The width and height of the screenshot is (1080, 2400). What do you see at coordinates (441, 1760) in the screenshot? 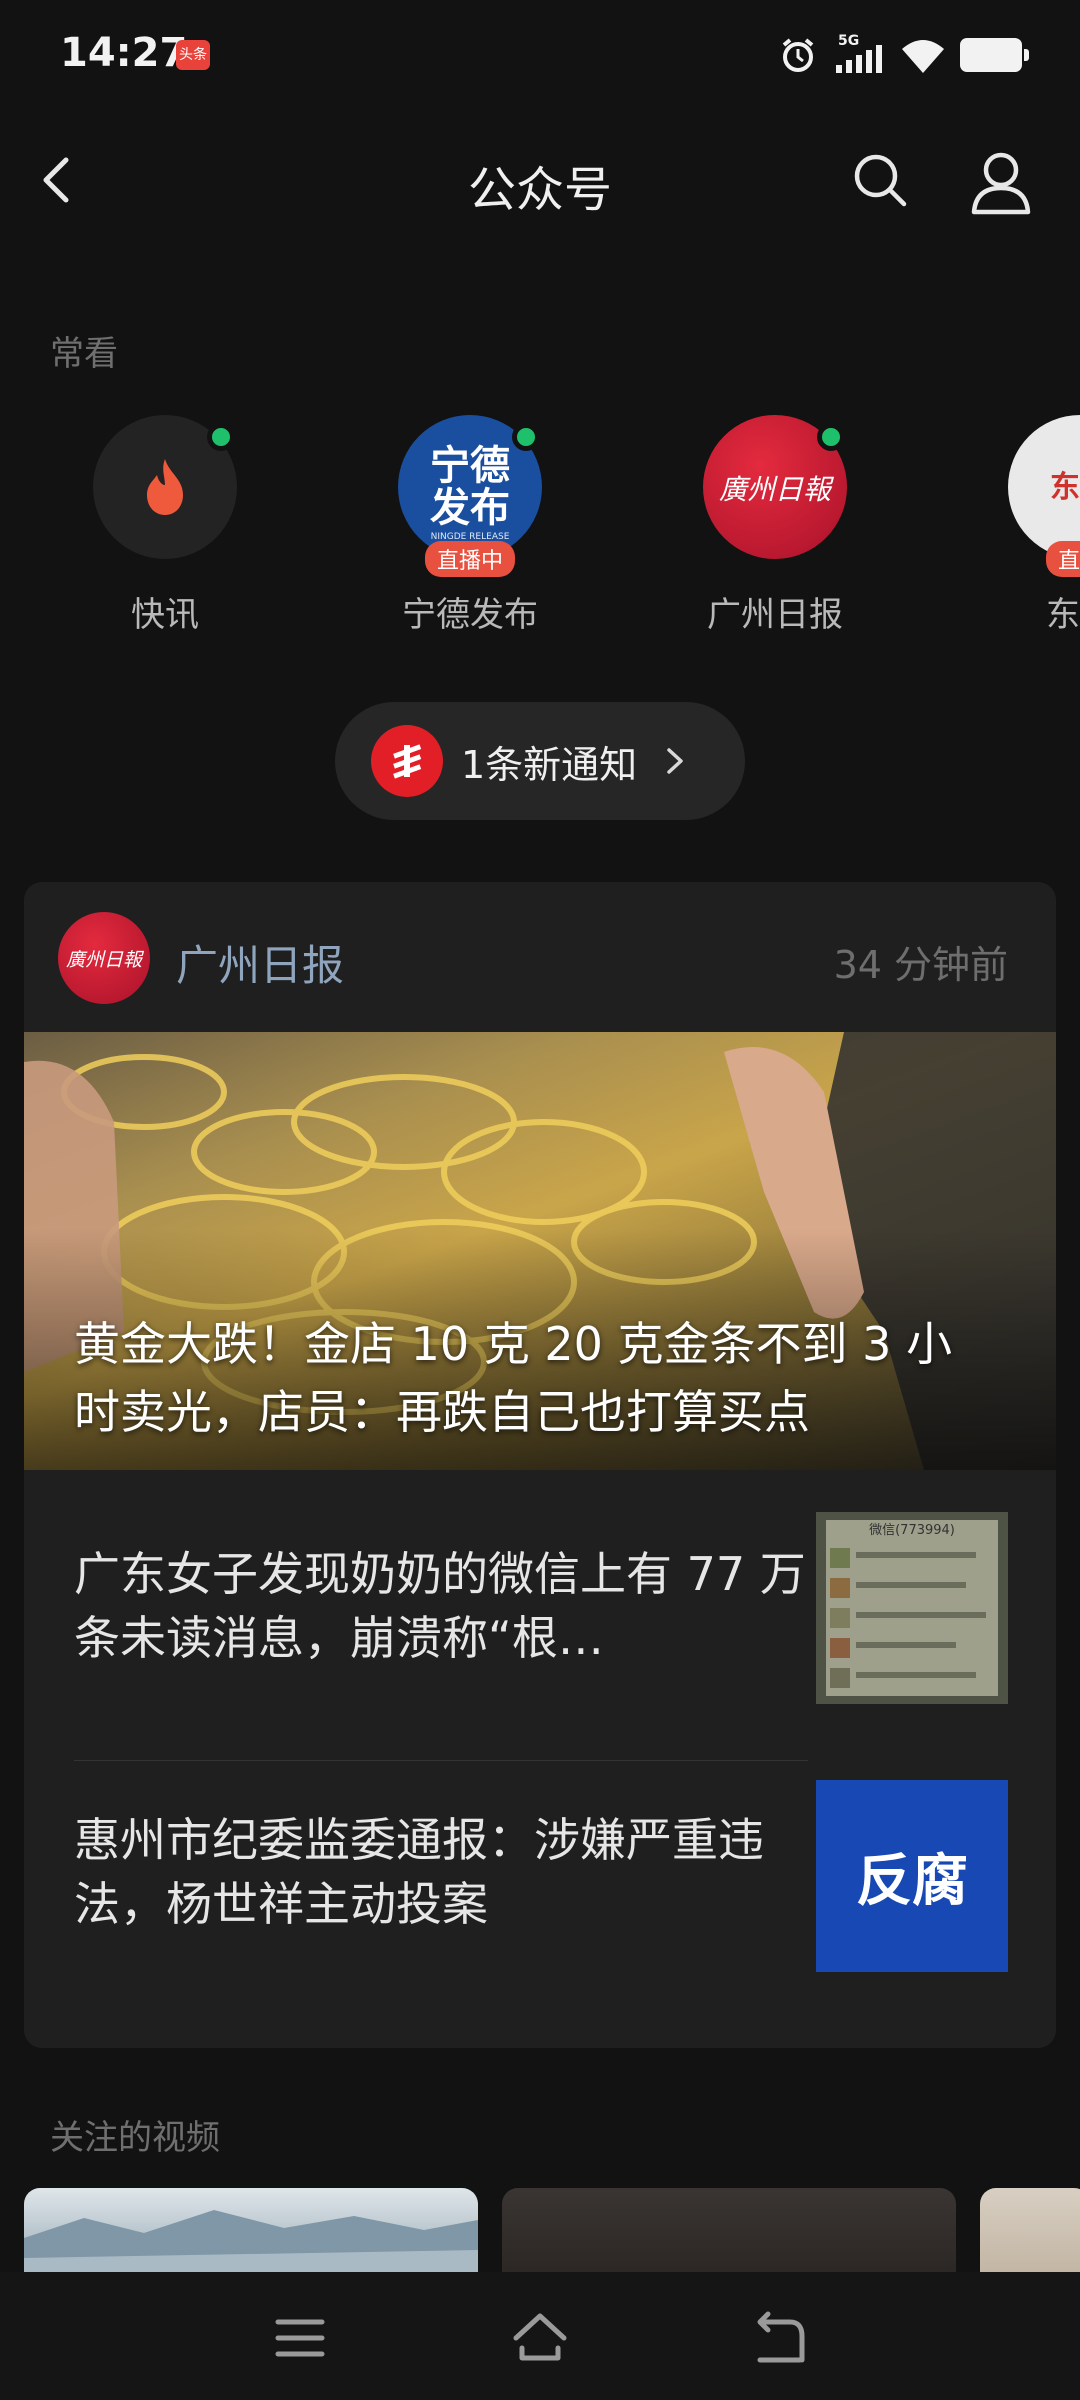
I see `divider` at bounding box center [441, 1760].